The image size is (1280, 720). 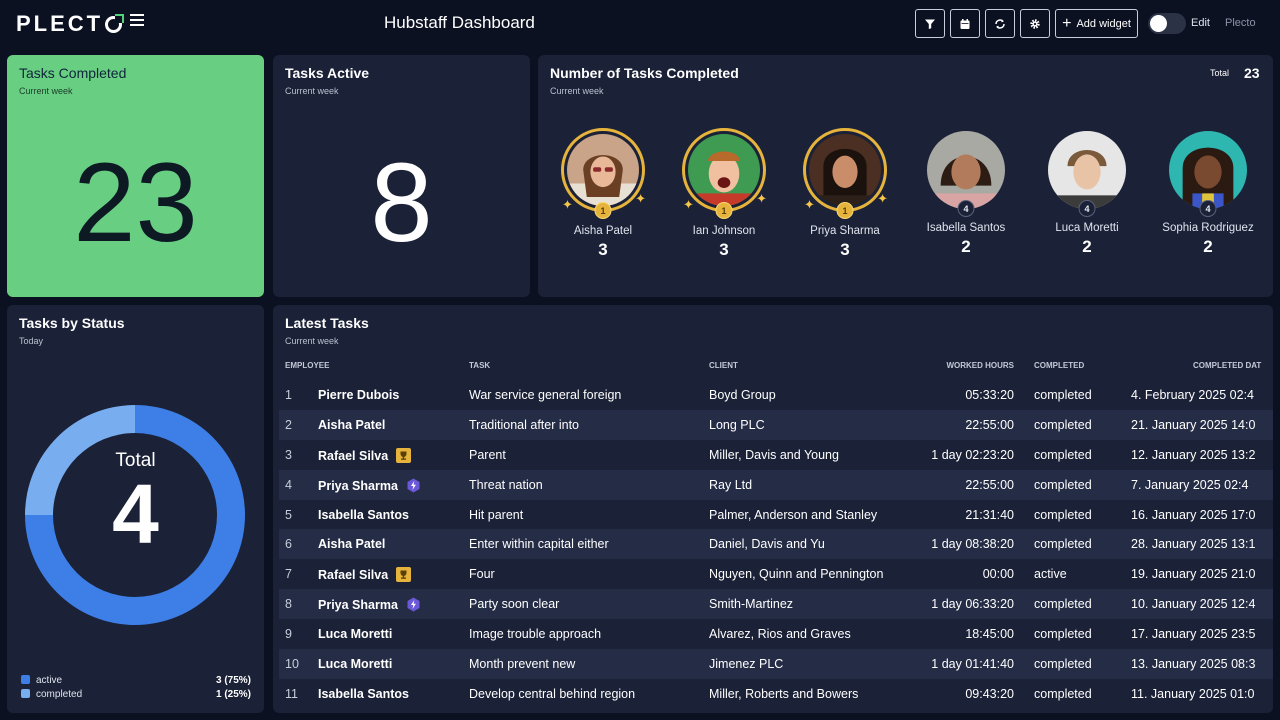 What do you see at coordinates (352, 544) in the screenshot?
I see `employee-cell-text: Aisha Patel` at bounding box center [352, 544].